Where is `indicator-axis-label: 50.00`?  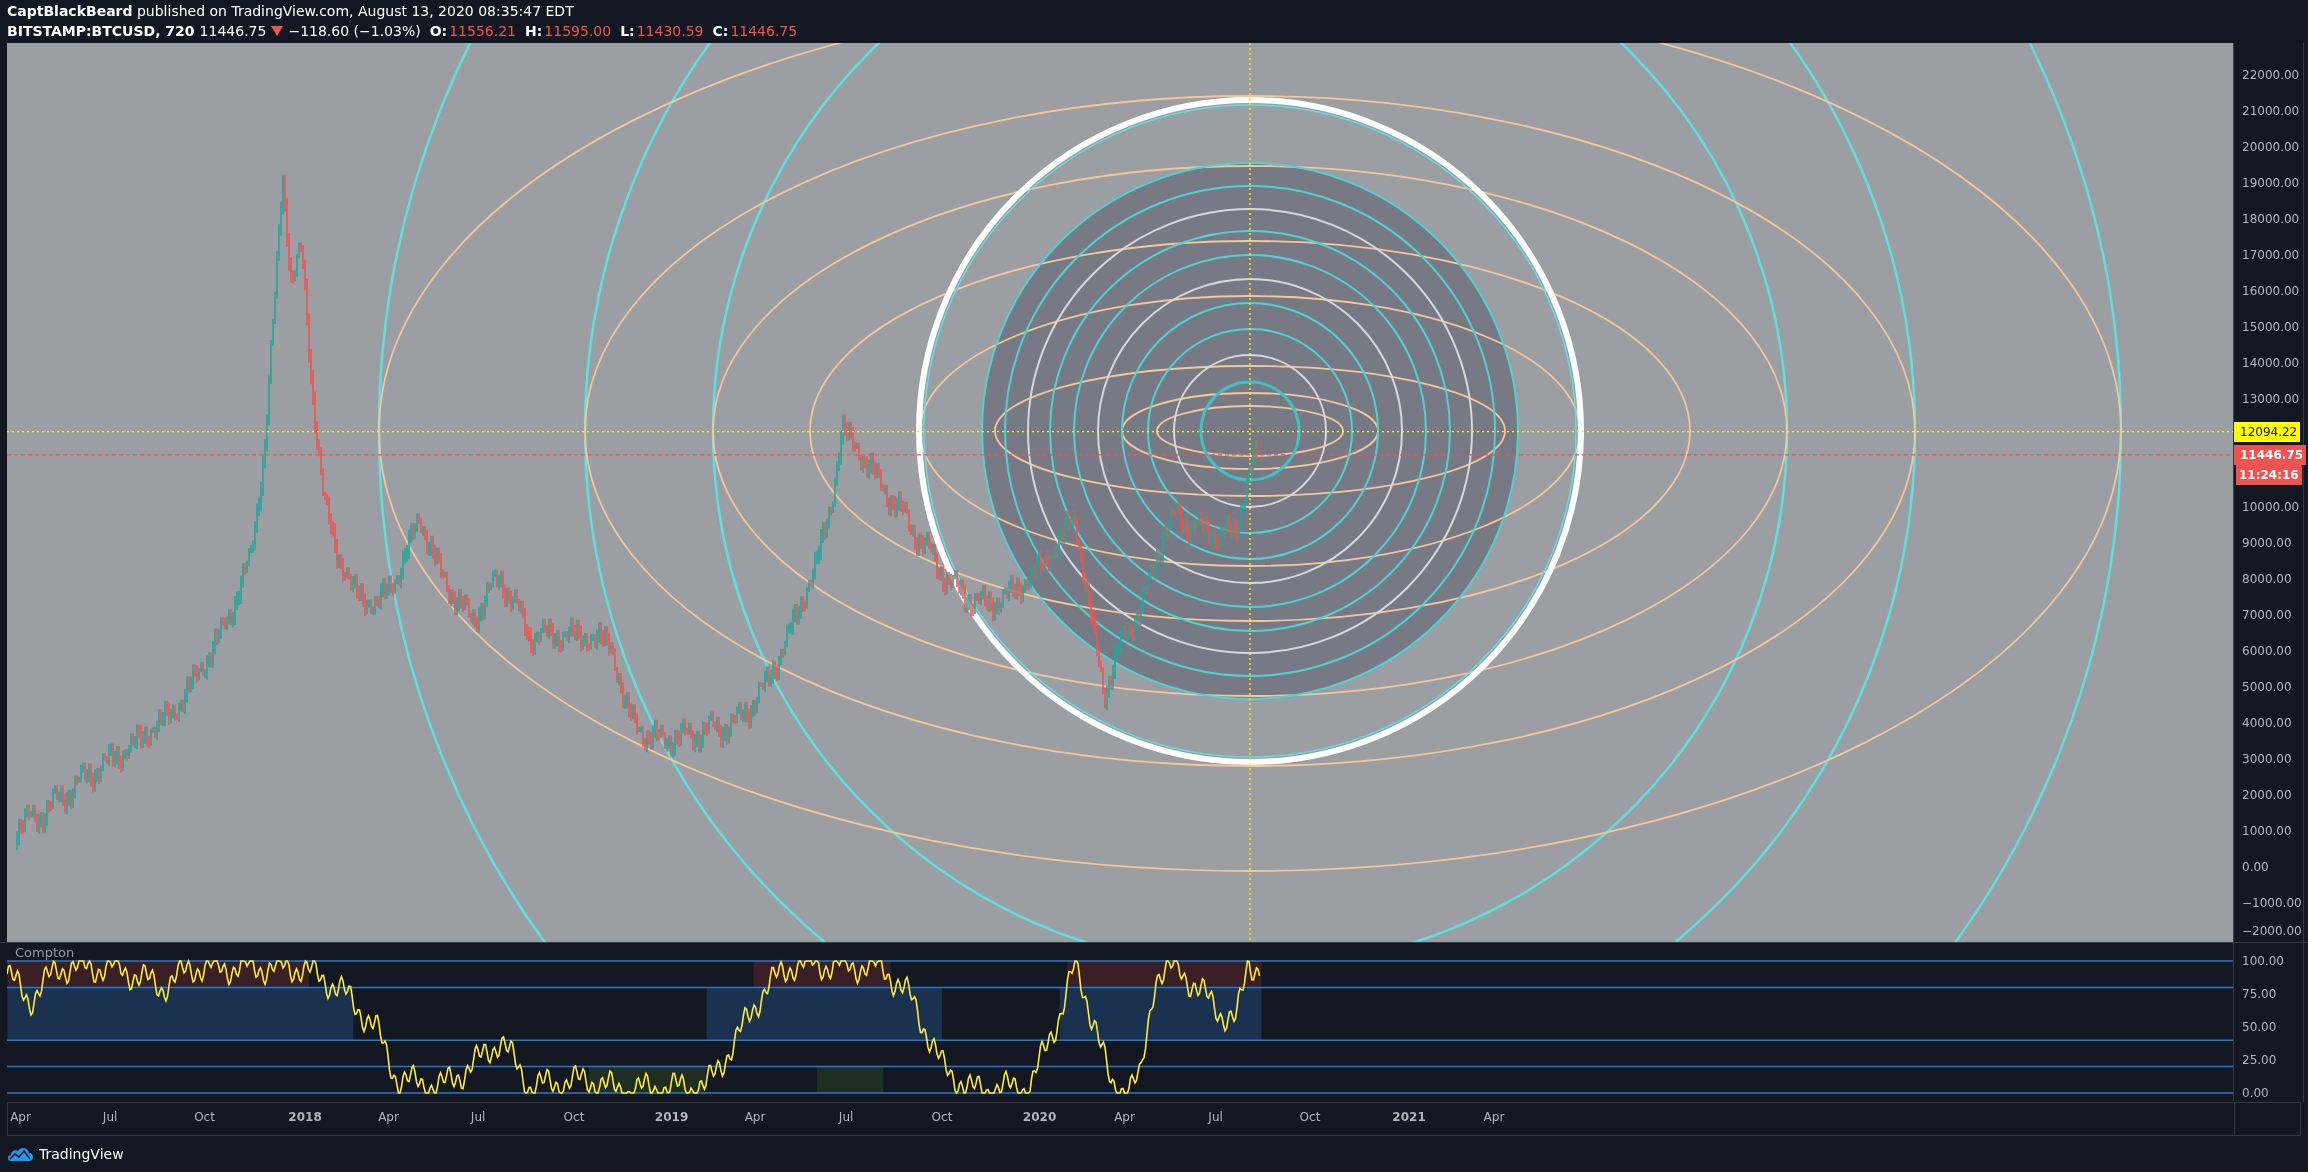
indicator-axis-label: 50.00 is located at coordinates (2259, 1027).